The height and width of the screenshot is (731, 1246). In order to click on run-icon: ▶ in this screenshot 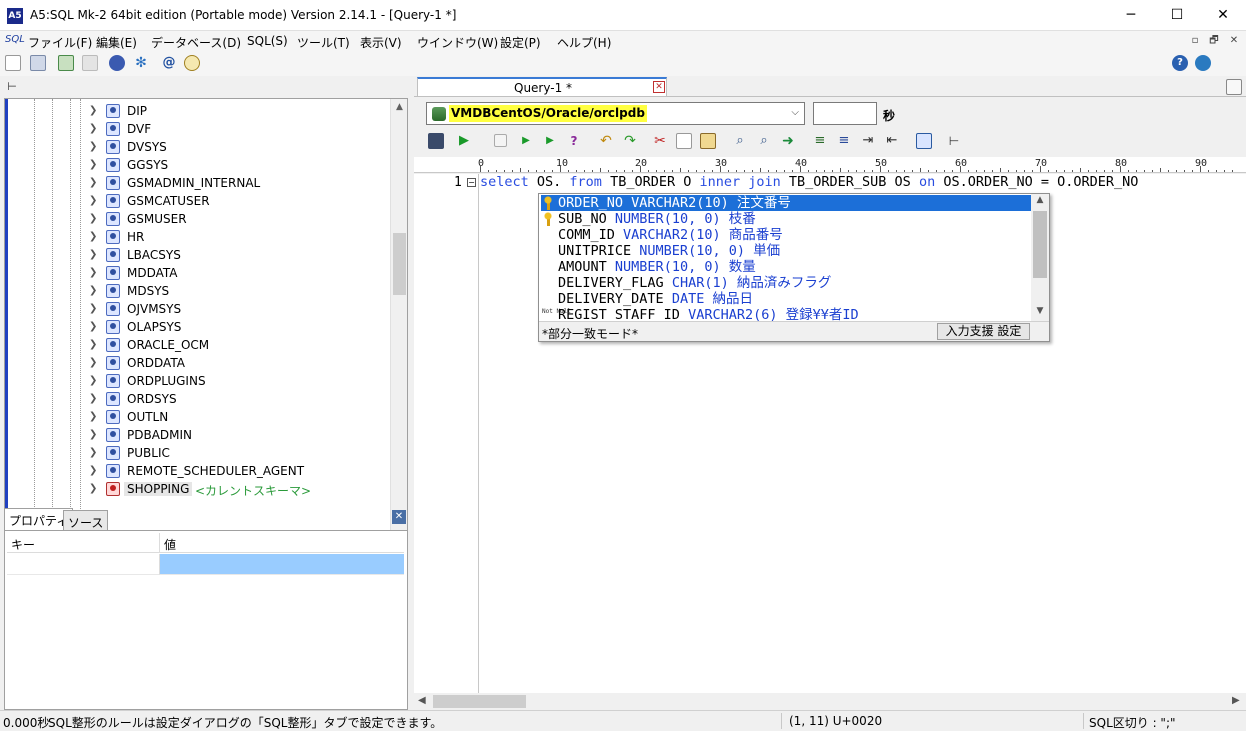, I will do `click(464, 141)`.